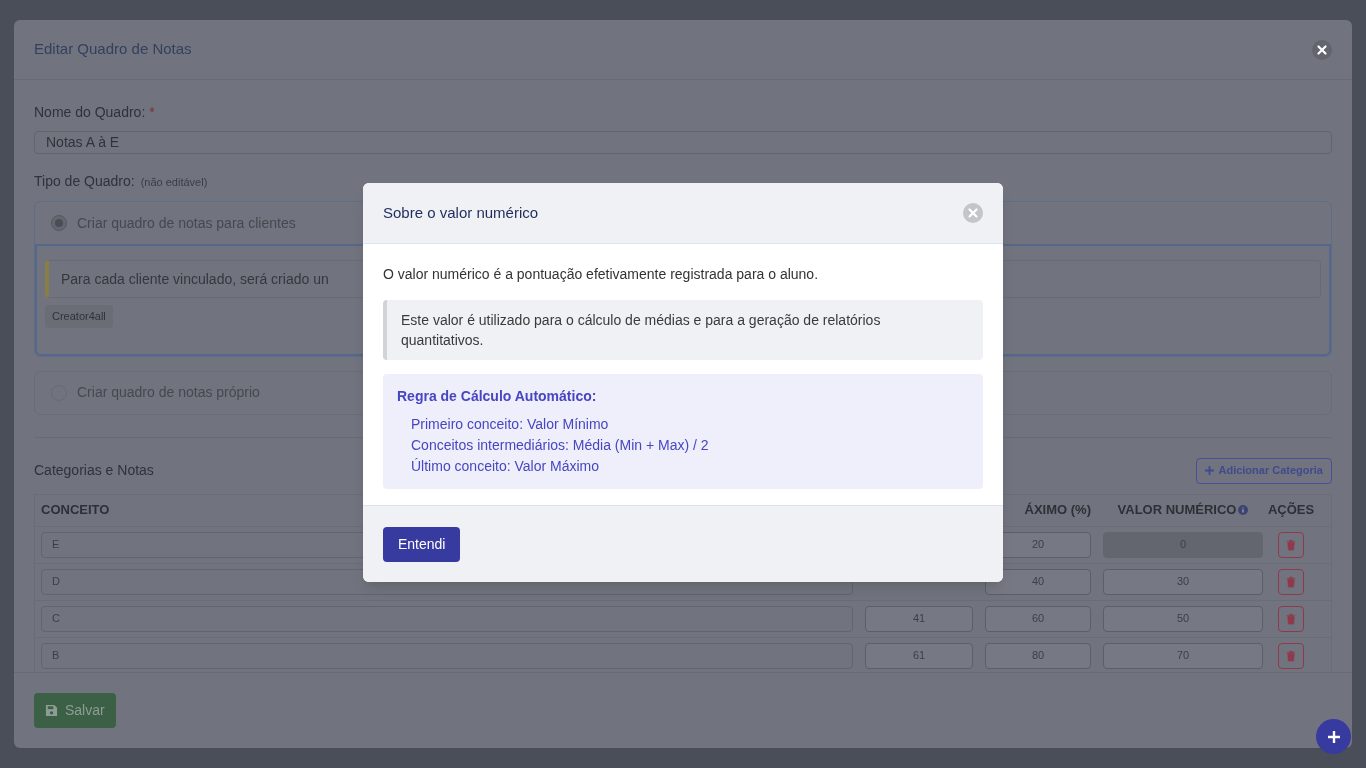 Image resolution: width=1366 pixels, height=768 pixels. I want to click on notice-text: Para cada cliente vinculado, será criado un, so click(195, 279).